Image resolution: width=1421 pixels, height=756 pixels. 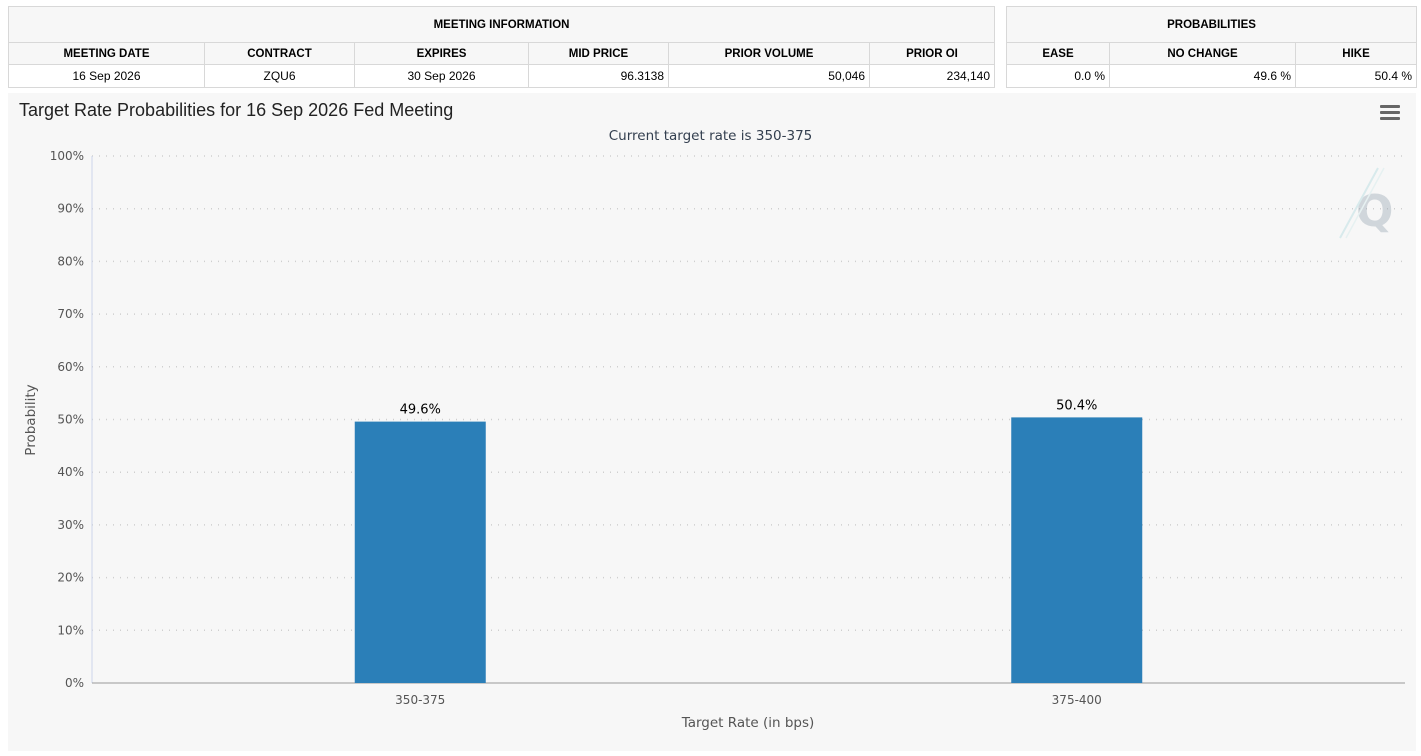 What do you see at coordinates (70, 314) in the screenshot?
I see `y-tick-label: 70%` at bounding box center [70, 314].